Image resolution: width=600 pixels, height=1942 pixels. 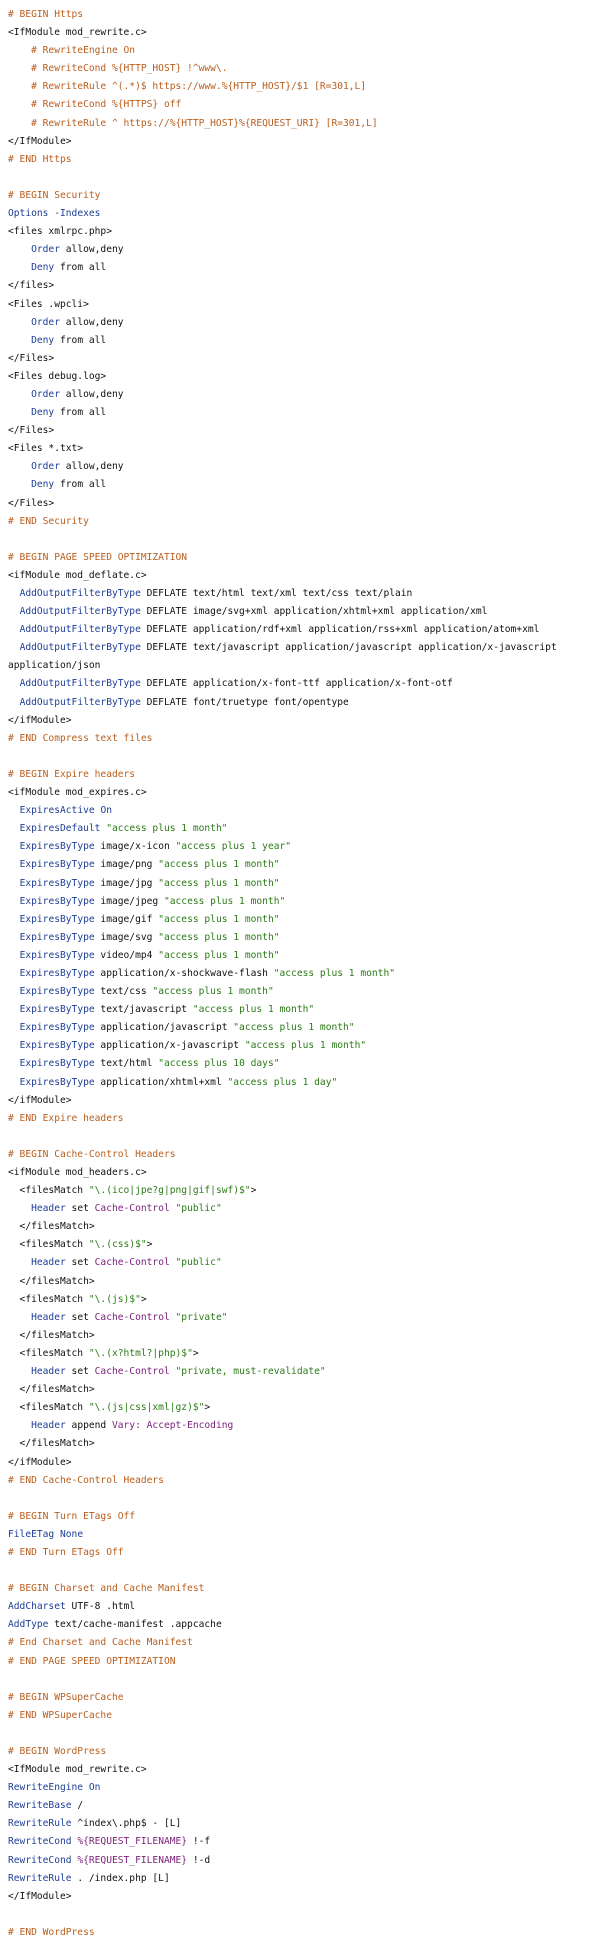 I want to click on code-line: # BEGIN Security, so click(x=304, y=196).